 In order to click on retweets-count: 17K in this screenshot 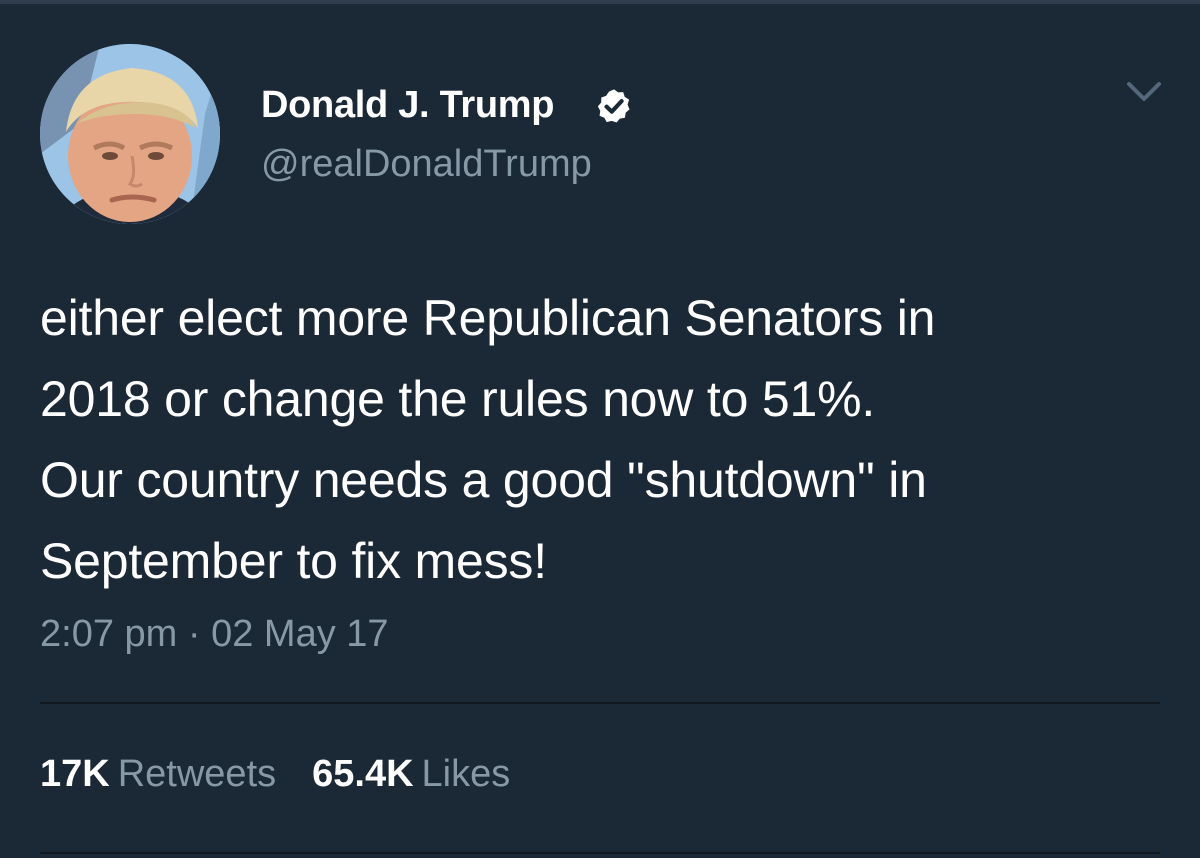, I will do `click(75, 774)`.